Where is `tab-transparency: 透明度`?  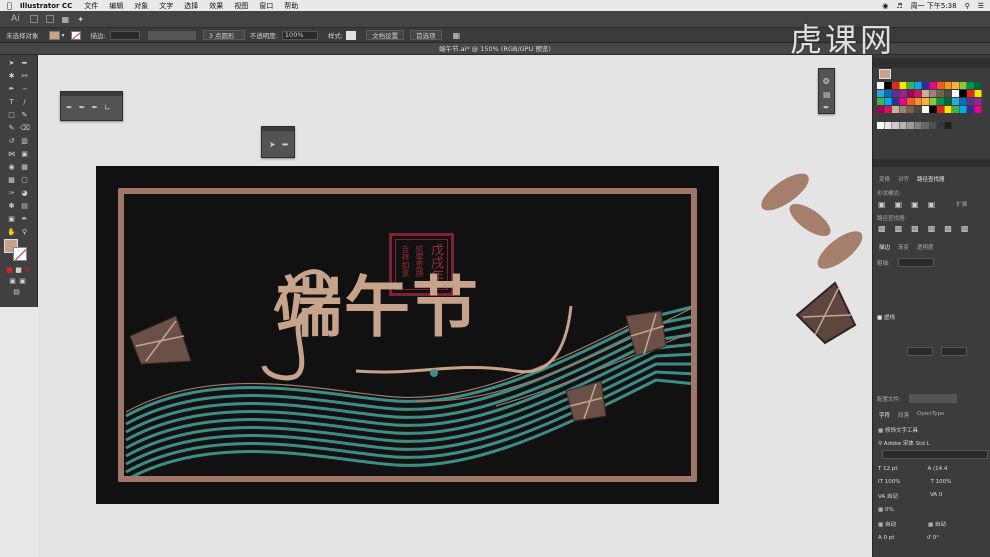 tab-transparency: 透明度 is located at coordinates (925, 247).